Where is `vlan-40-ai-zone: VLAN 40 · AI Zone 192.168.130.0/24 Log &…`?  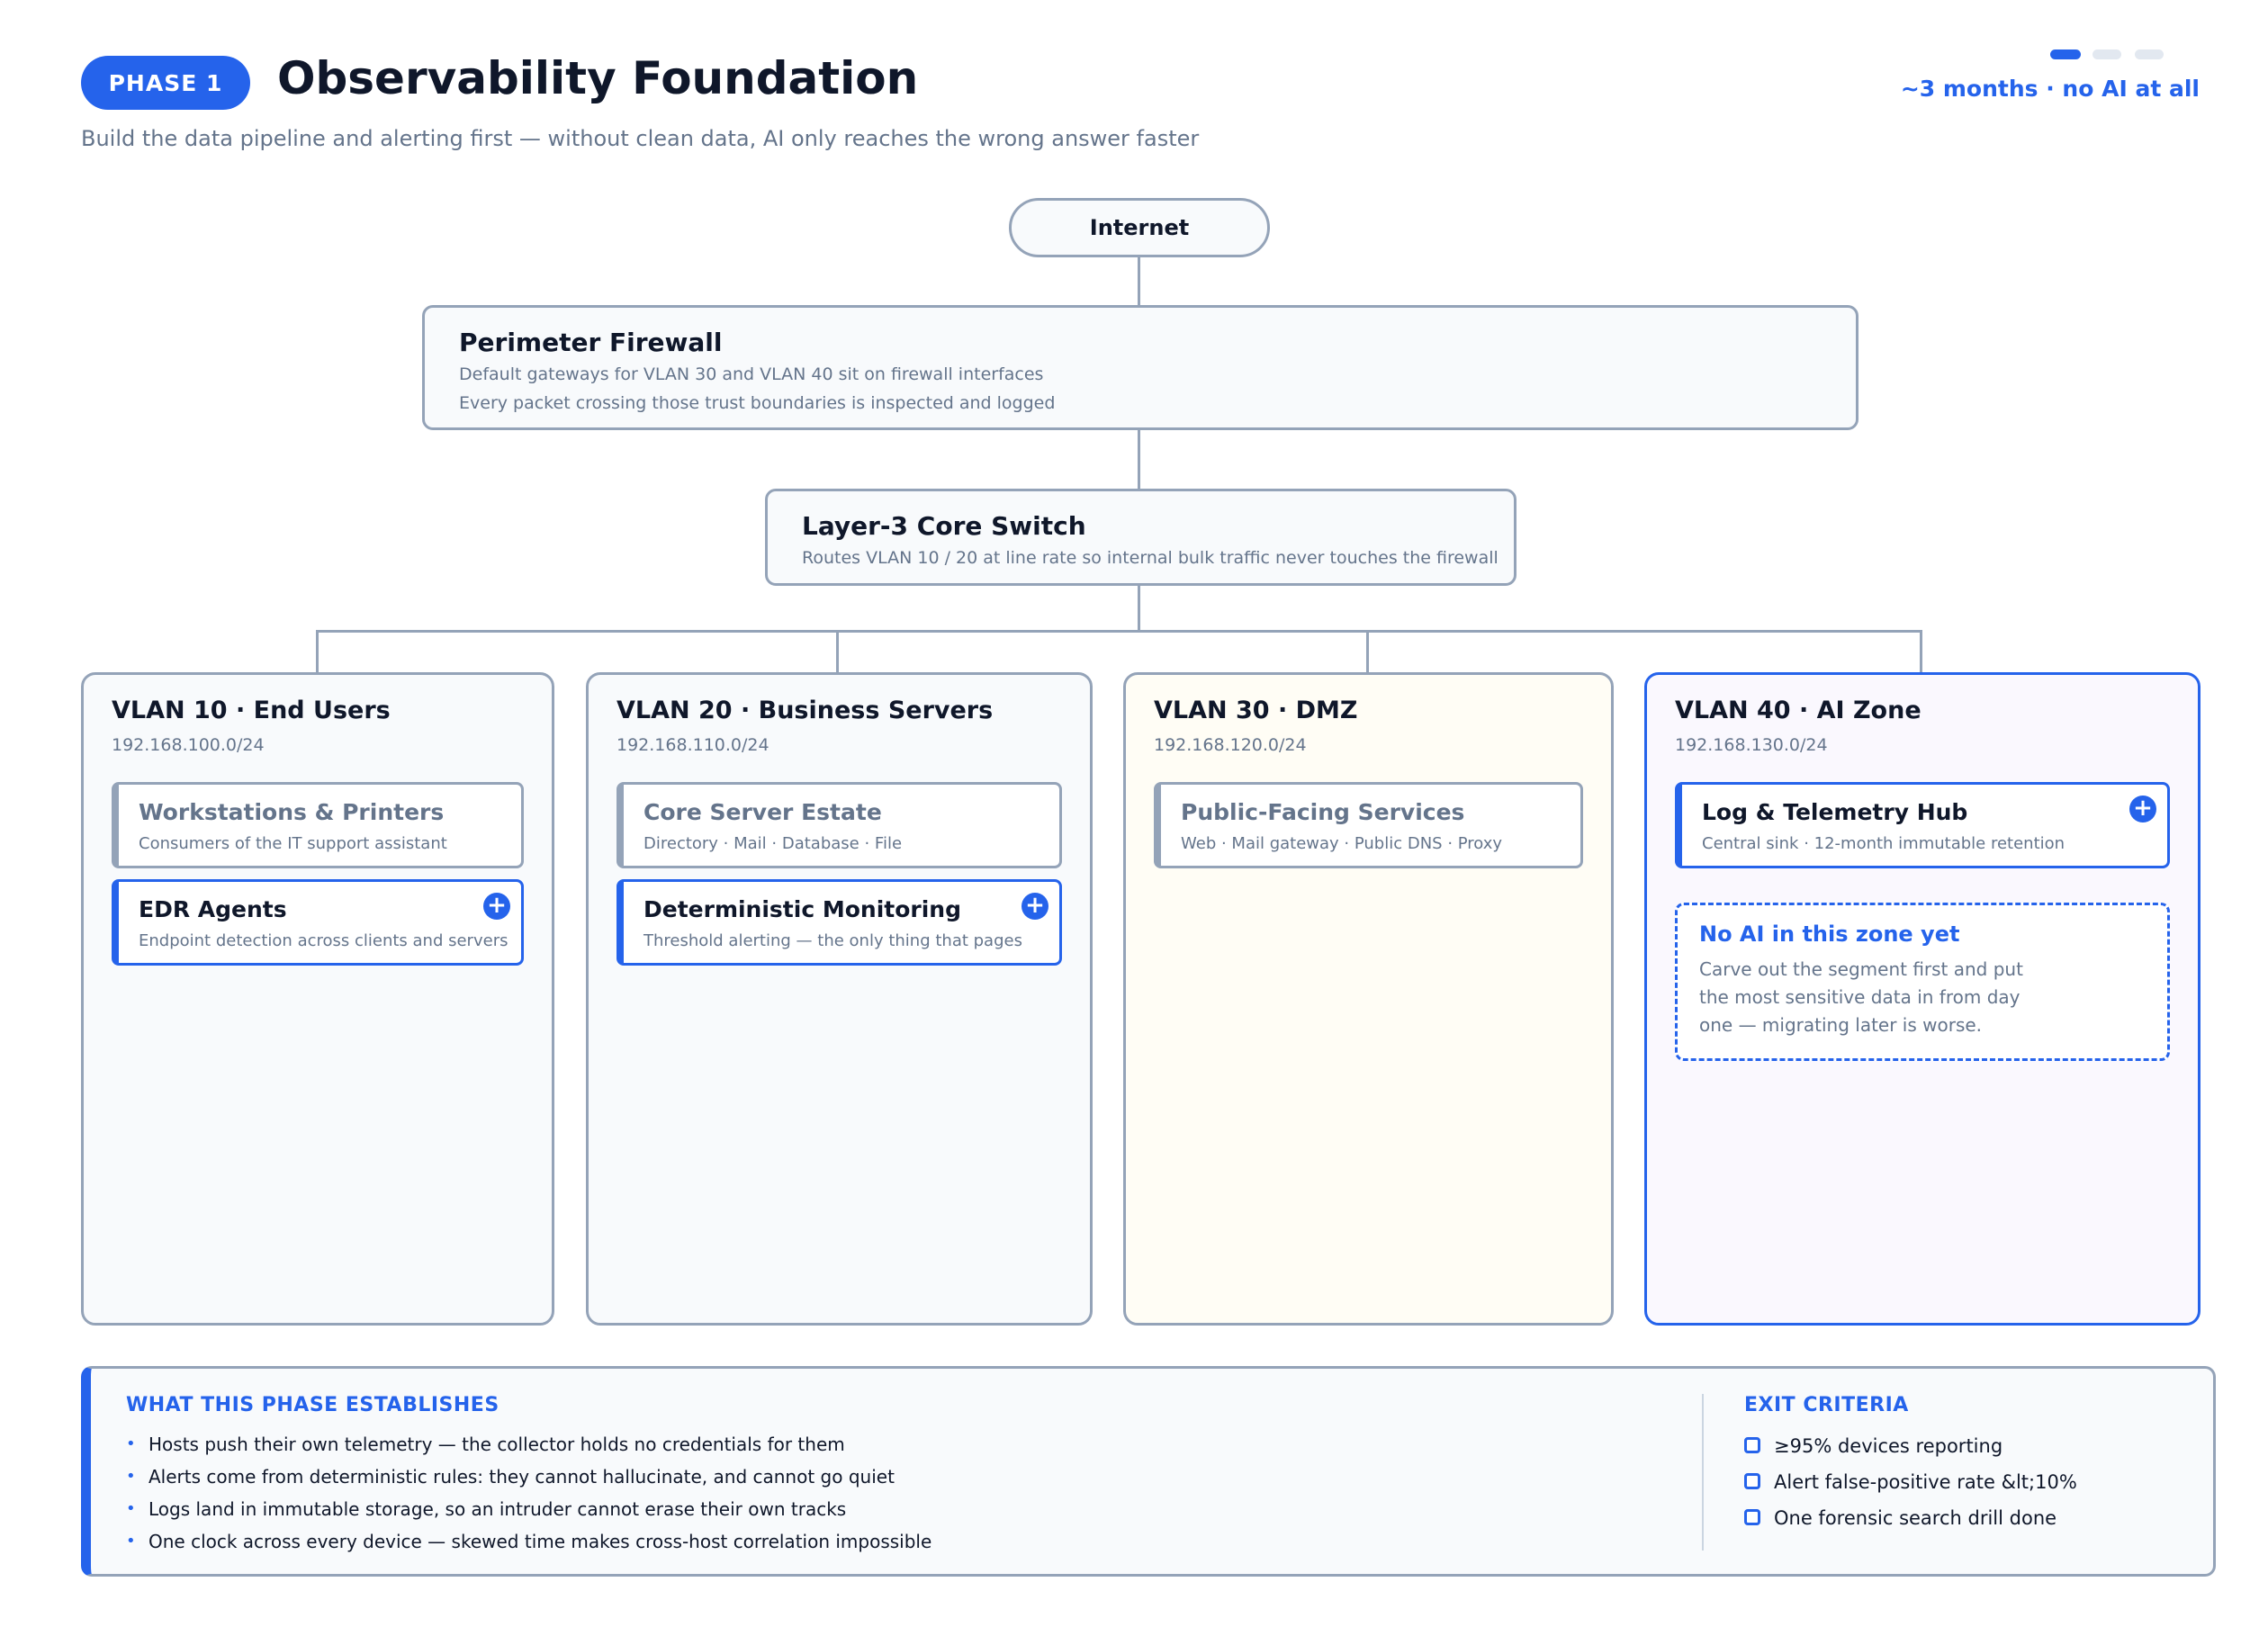 vlan-40-ai-zone: VLAN 40 · AI Zone 192.168.130.0/24 Log &… is located at coordinates (1922, 999).